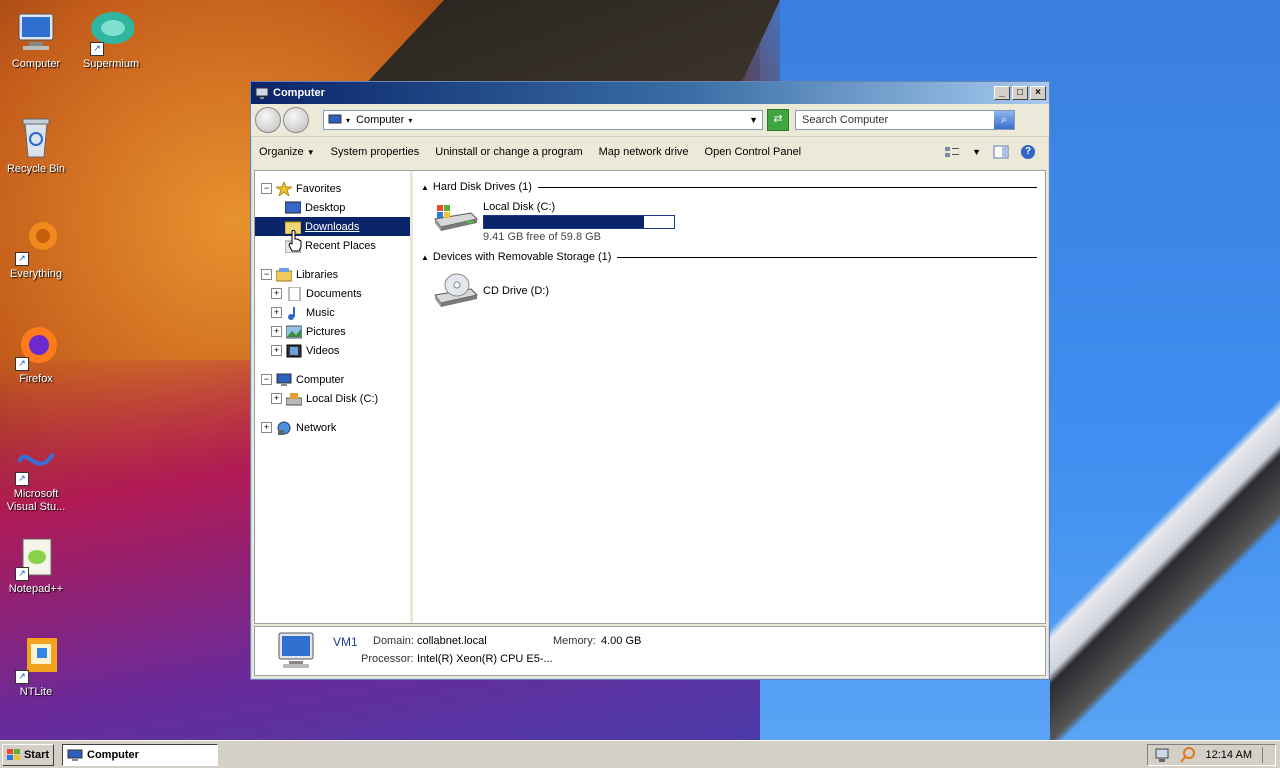  I want to click on help-icon: ?, so click(1028, 151).